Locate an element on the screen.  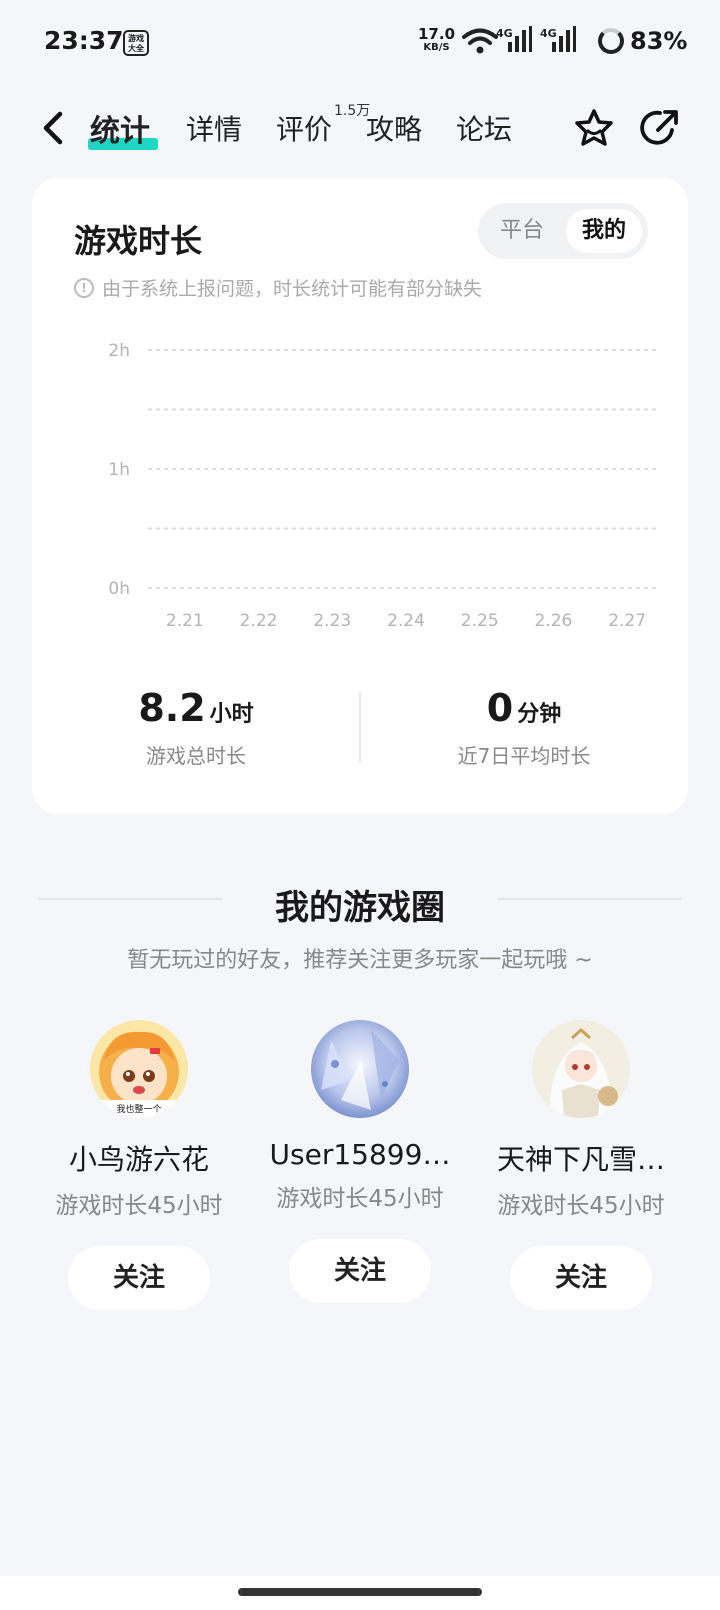
info-icon: ! is located at coordinates (84, 287).